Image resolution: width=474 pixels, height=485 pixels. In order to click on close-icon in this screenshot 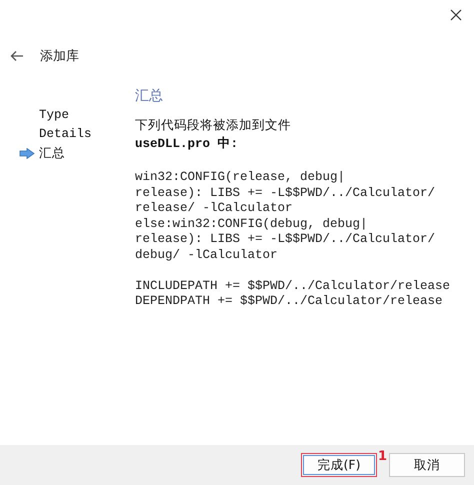, I will do `click(456, 15)`.